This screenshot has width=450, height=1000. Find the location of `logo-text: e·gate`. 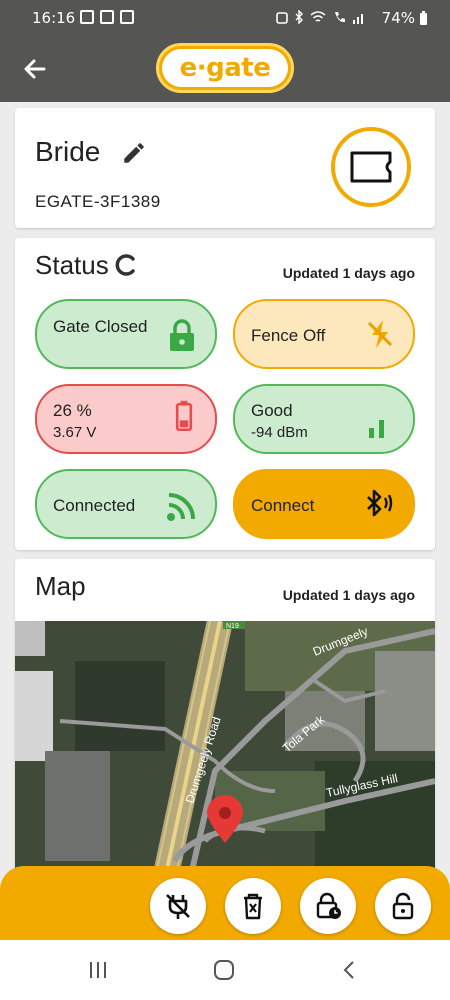

logo-text: e·gate is located at coordinates (225, 68).